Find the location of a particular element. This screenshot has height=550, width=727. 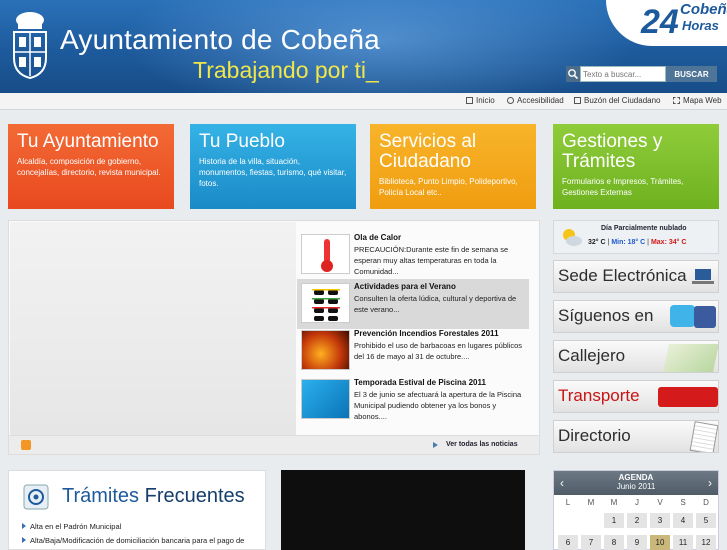

banner-callejero: Callejero is located at coordinates (636, 356).